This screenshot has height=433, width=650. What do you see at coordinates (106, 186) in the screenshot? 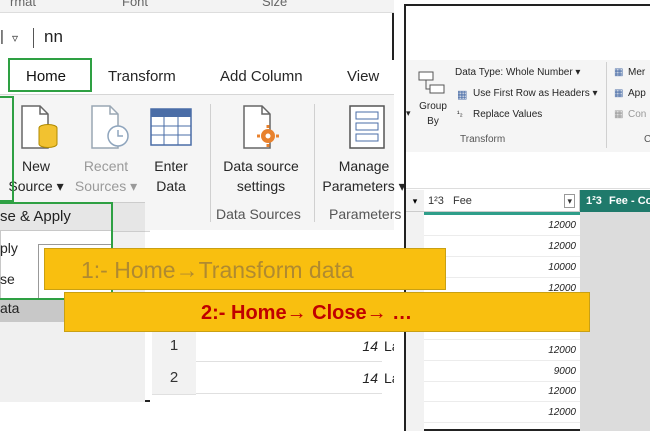
I see `recent-sources-line2: Sources ▾` at bounding box center [106, 186].